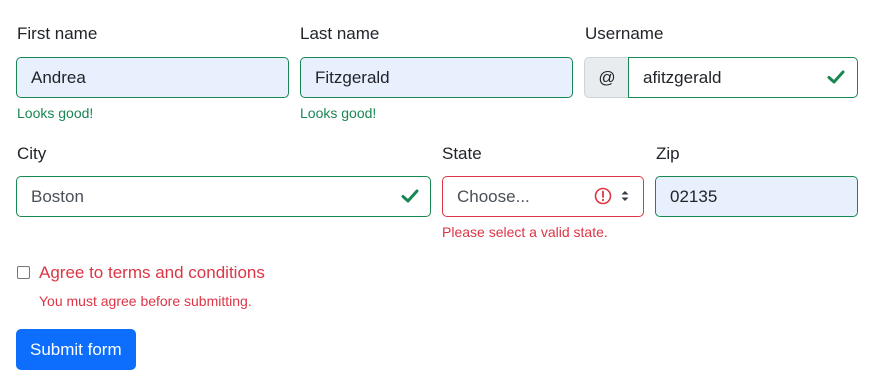 This screenshot has width=876, height=388. I want to click on terms-checkbox, so click(23, 272).